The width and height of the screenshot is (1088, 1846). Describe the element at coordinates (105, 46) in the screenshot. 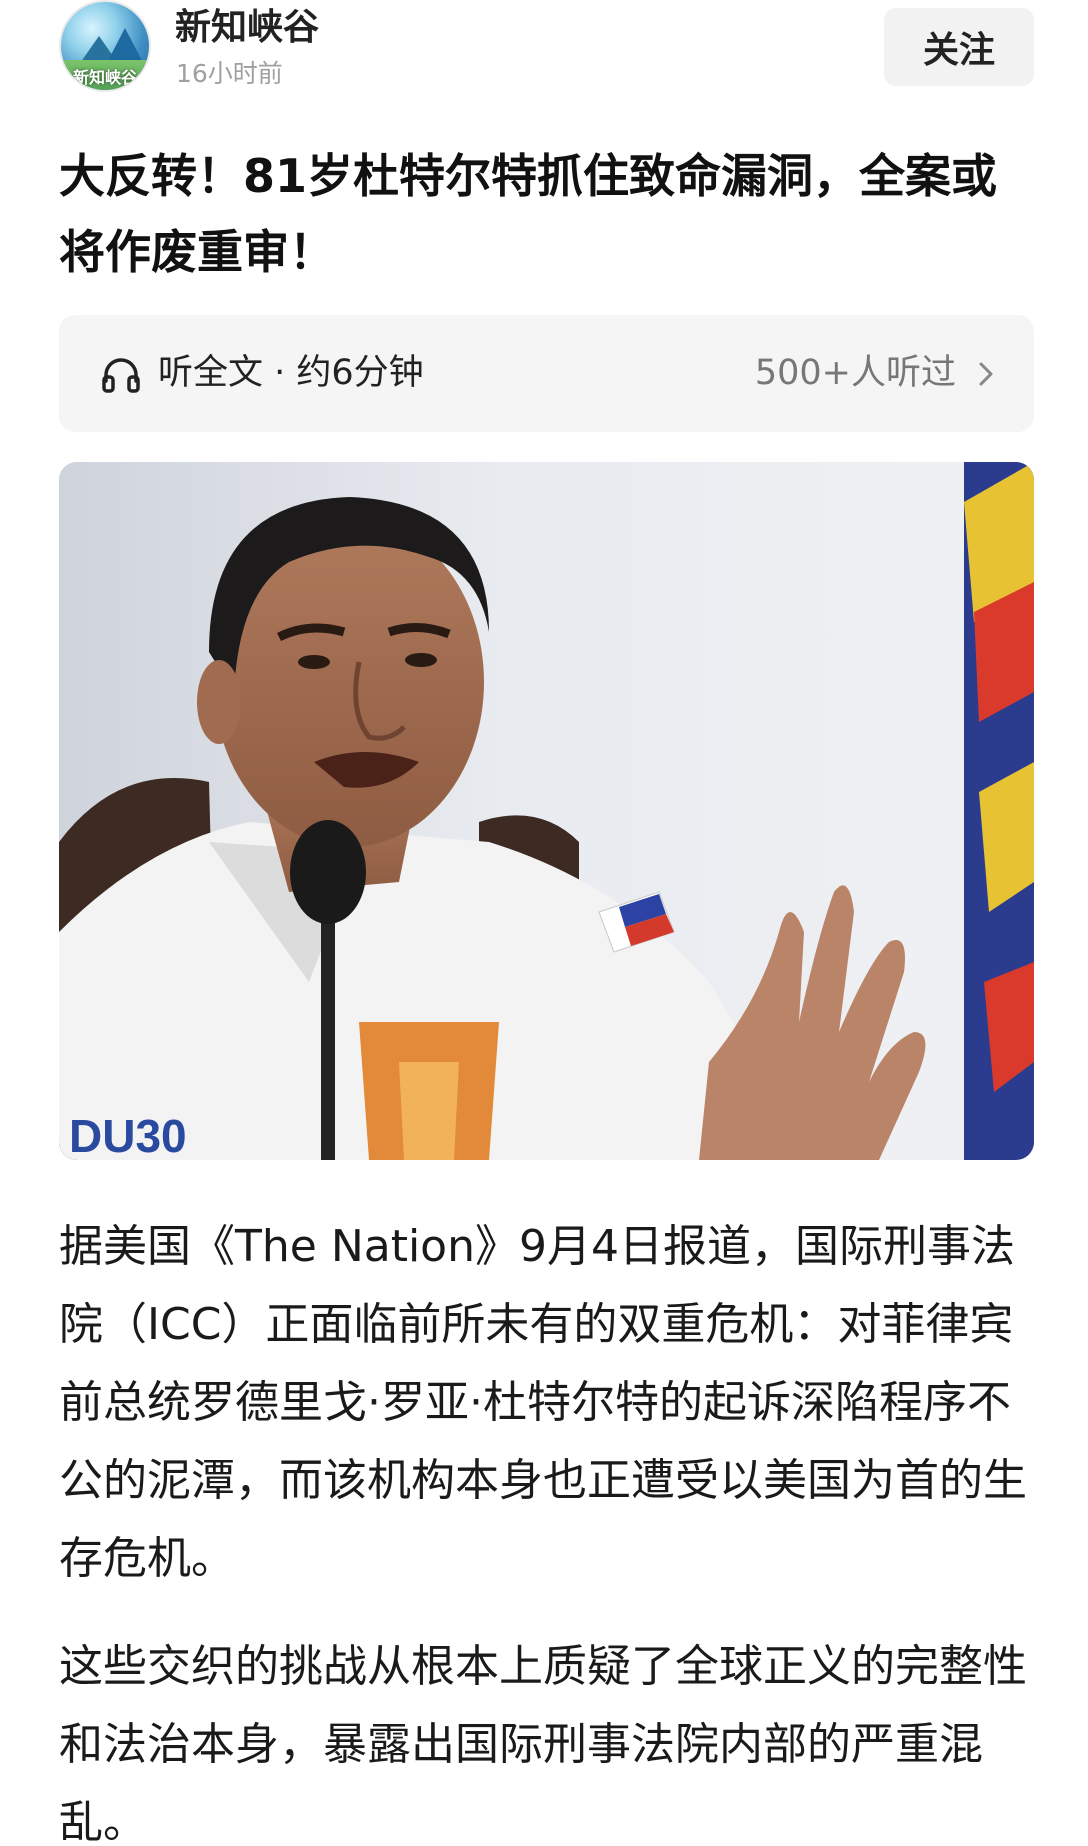

I see `avatar: 新知峡谷` at that location.